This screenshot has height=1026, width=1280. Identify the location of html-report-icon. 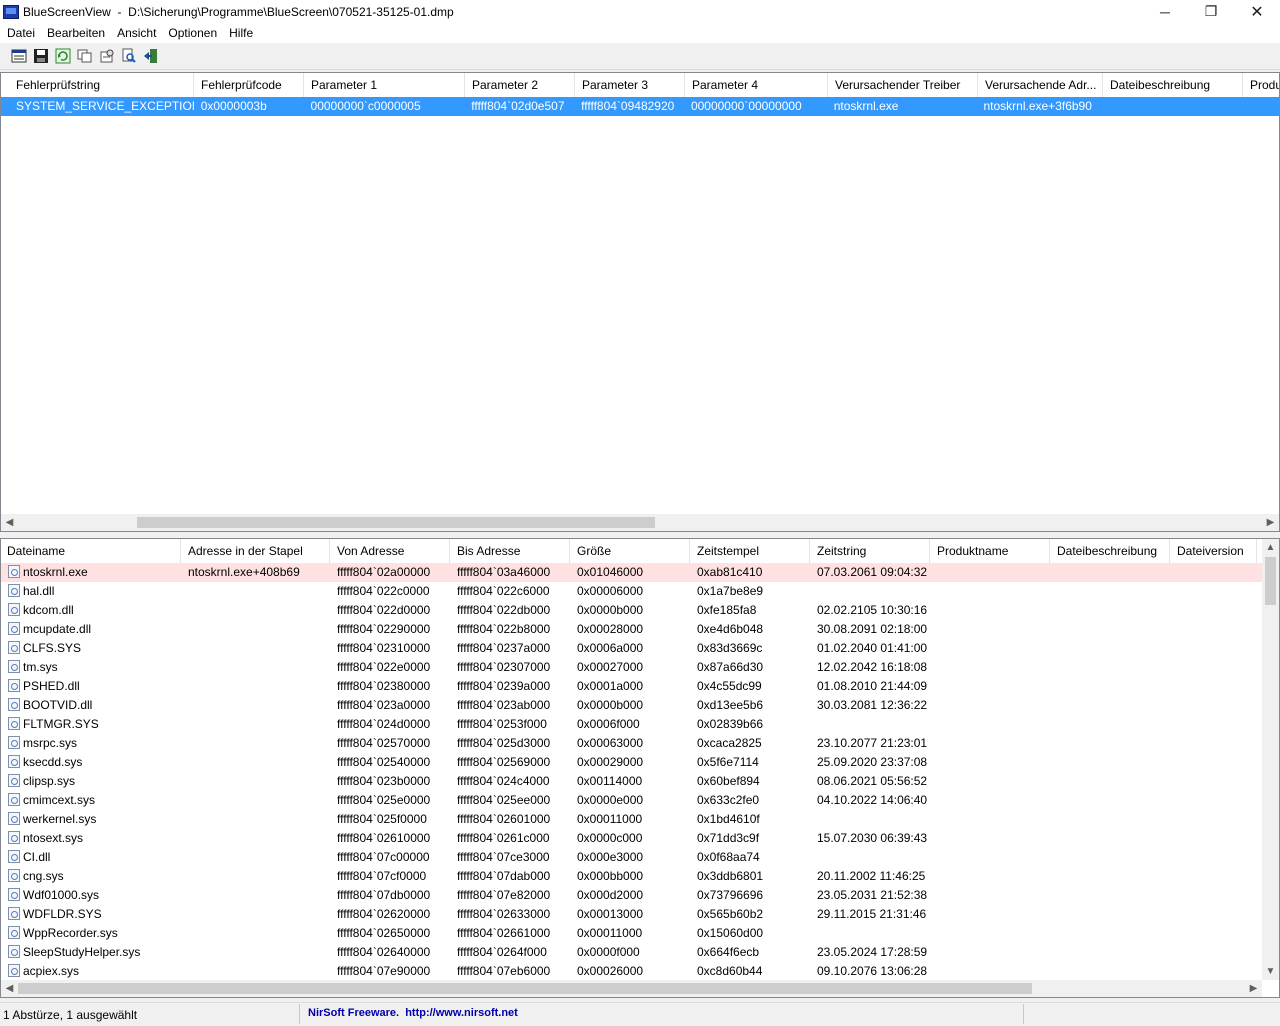
(19, 56).